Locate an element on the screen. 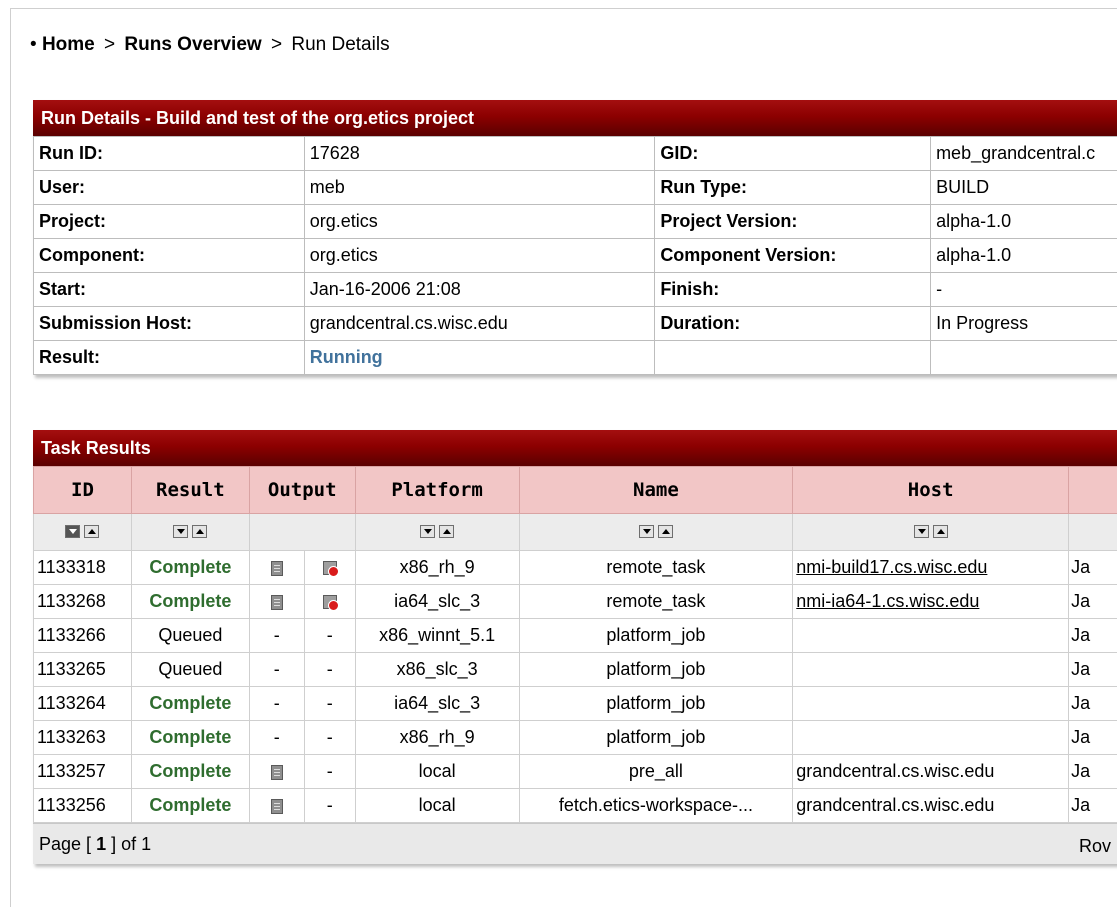 Image resolution: width=1117 pixels, height=907 pixels. project-version-label: Project Version: is located at coordinates (793, 221).